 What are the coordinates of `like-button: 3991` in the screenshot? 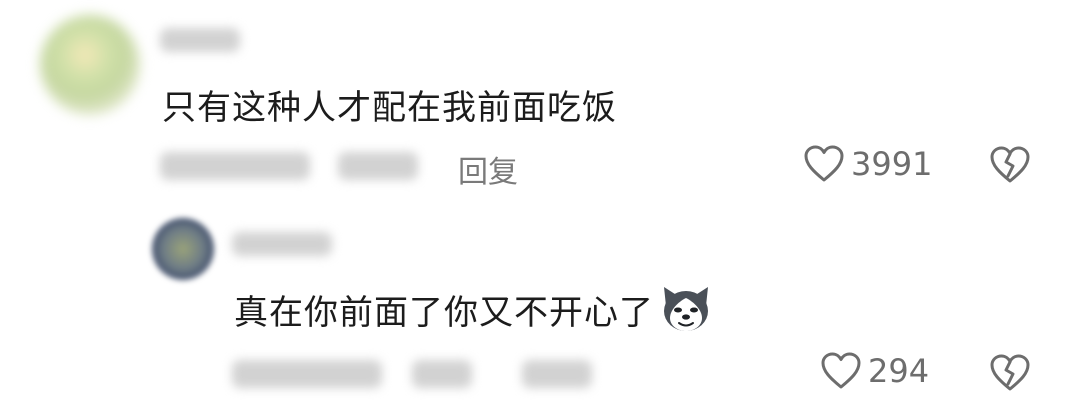 It's located at (867, 164).